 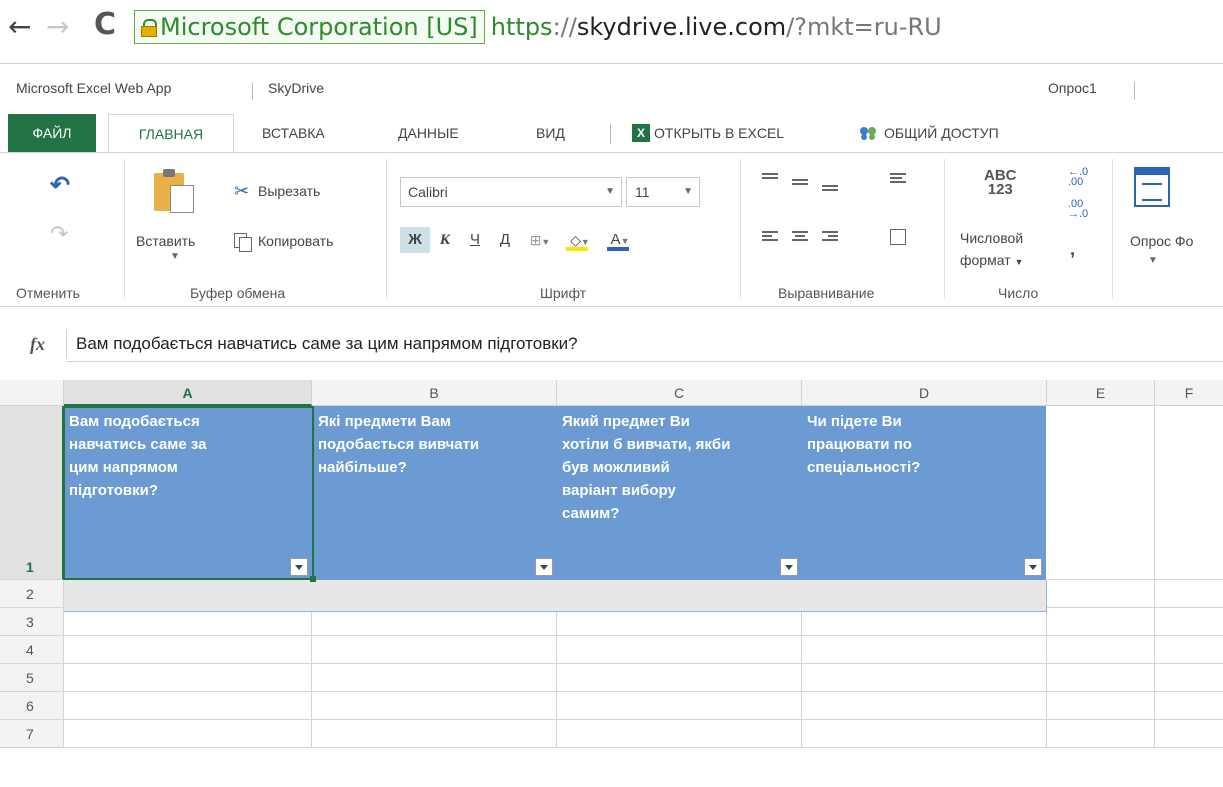 What do you see at coordinates (830, 238) in the screenshot?
I see `align-right-icon` at bounding box center [830, 238].